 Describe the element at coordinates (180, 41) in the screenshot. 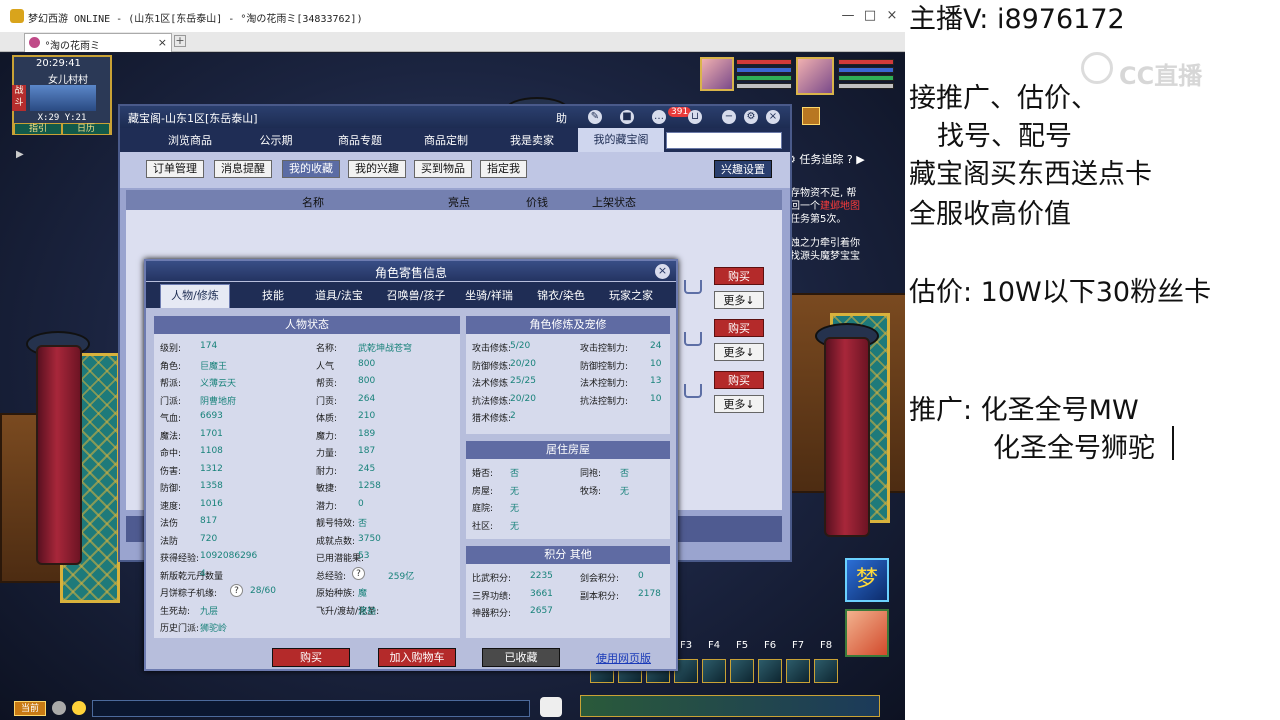

I see `add-tab-button: +` at that location.